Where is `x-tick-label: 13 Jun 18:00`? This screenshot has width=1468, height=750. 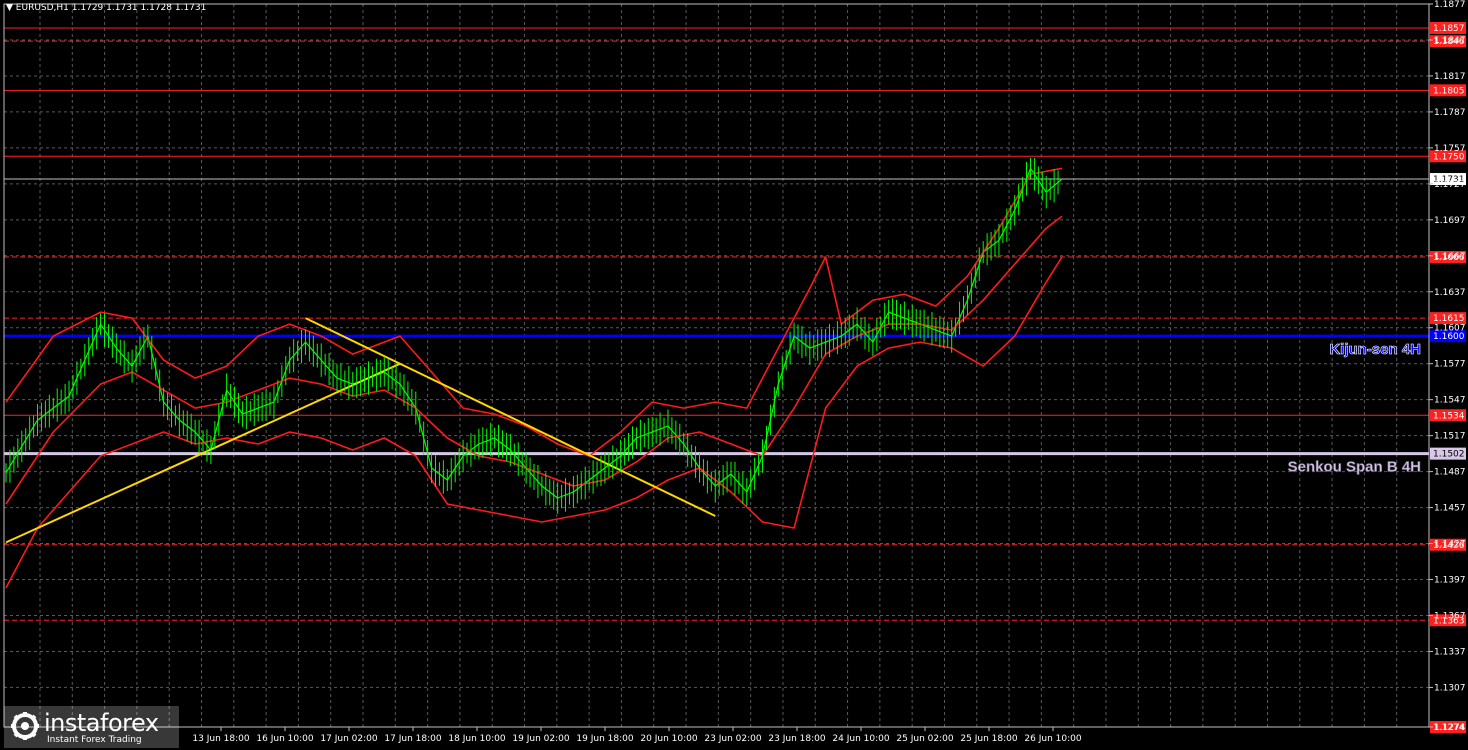 x-tick-label: 13 Jun 18:00 is located at coordinates (220, 739).